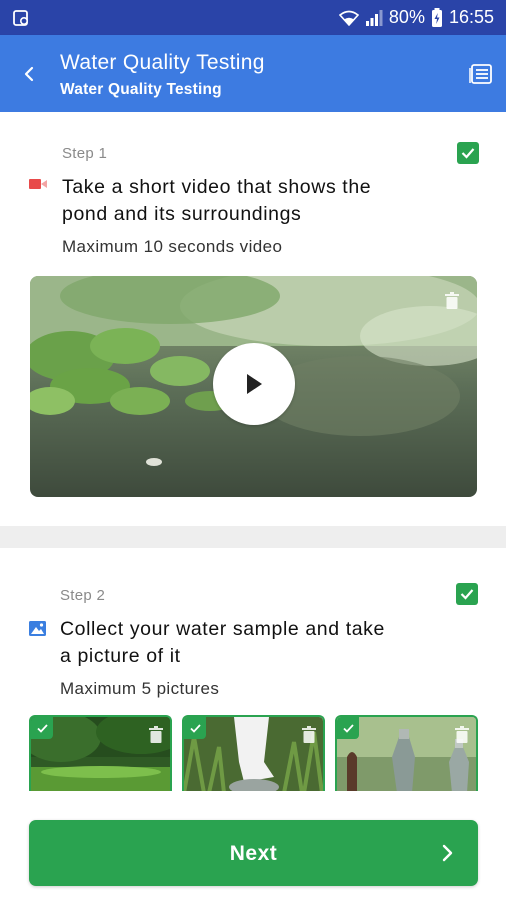 The image size is (506, 900). I want to click on play-button, so click(254, 384).